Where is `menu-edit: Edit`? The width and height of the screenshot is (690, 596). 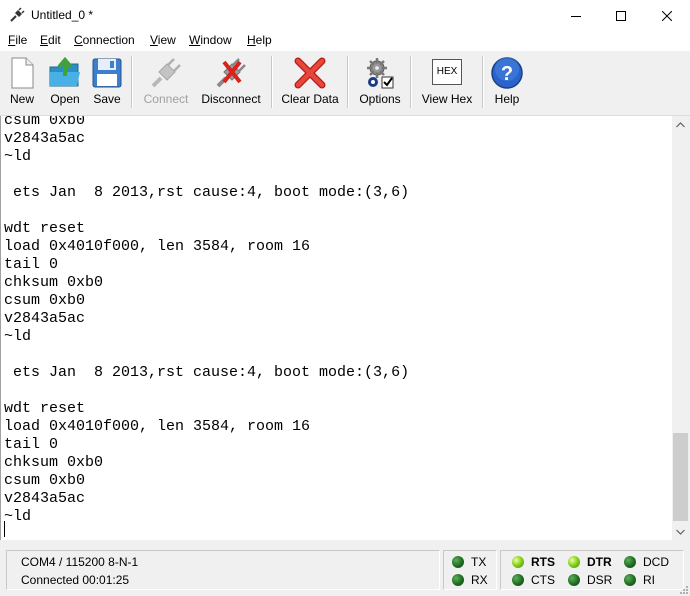 menu-edit: Edit is located at coordinates (50, 40).